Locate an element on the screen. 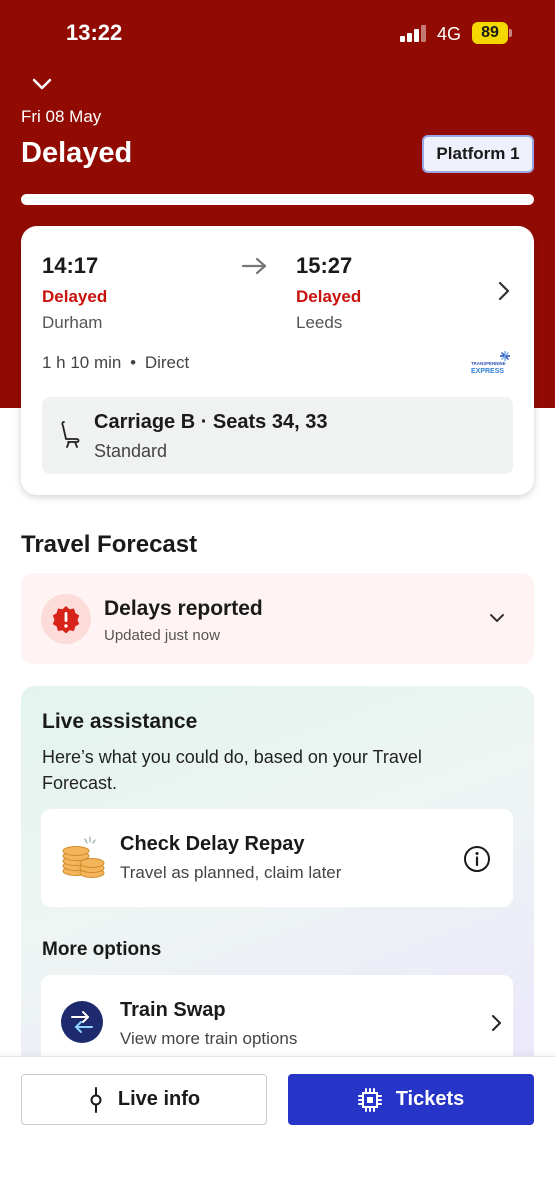 This screenshot has width=555, height=1200. seat-title: Carriage B · Seats 34, 33 is located at coordinates (211, 422).